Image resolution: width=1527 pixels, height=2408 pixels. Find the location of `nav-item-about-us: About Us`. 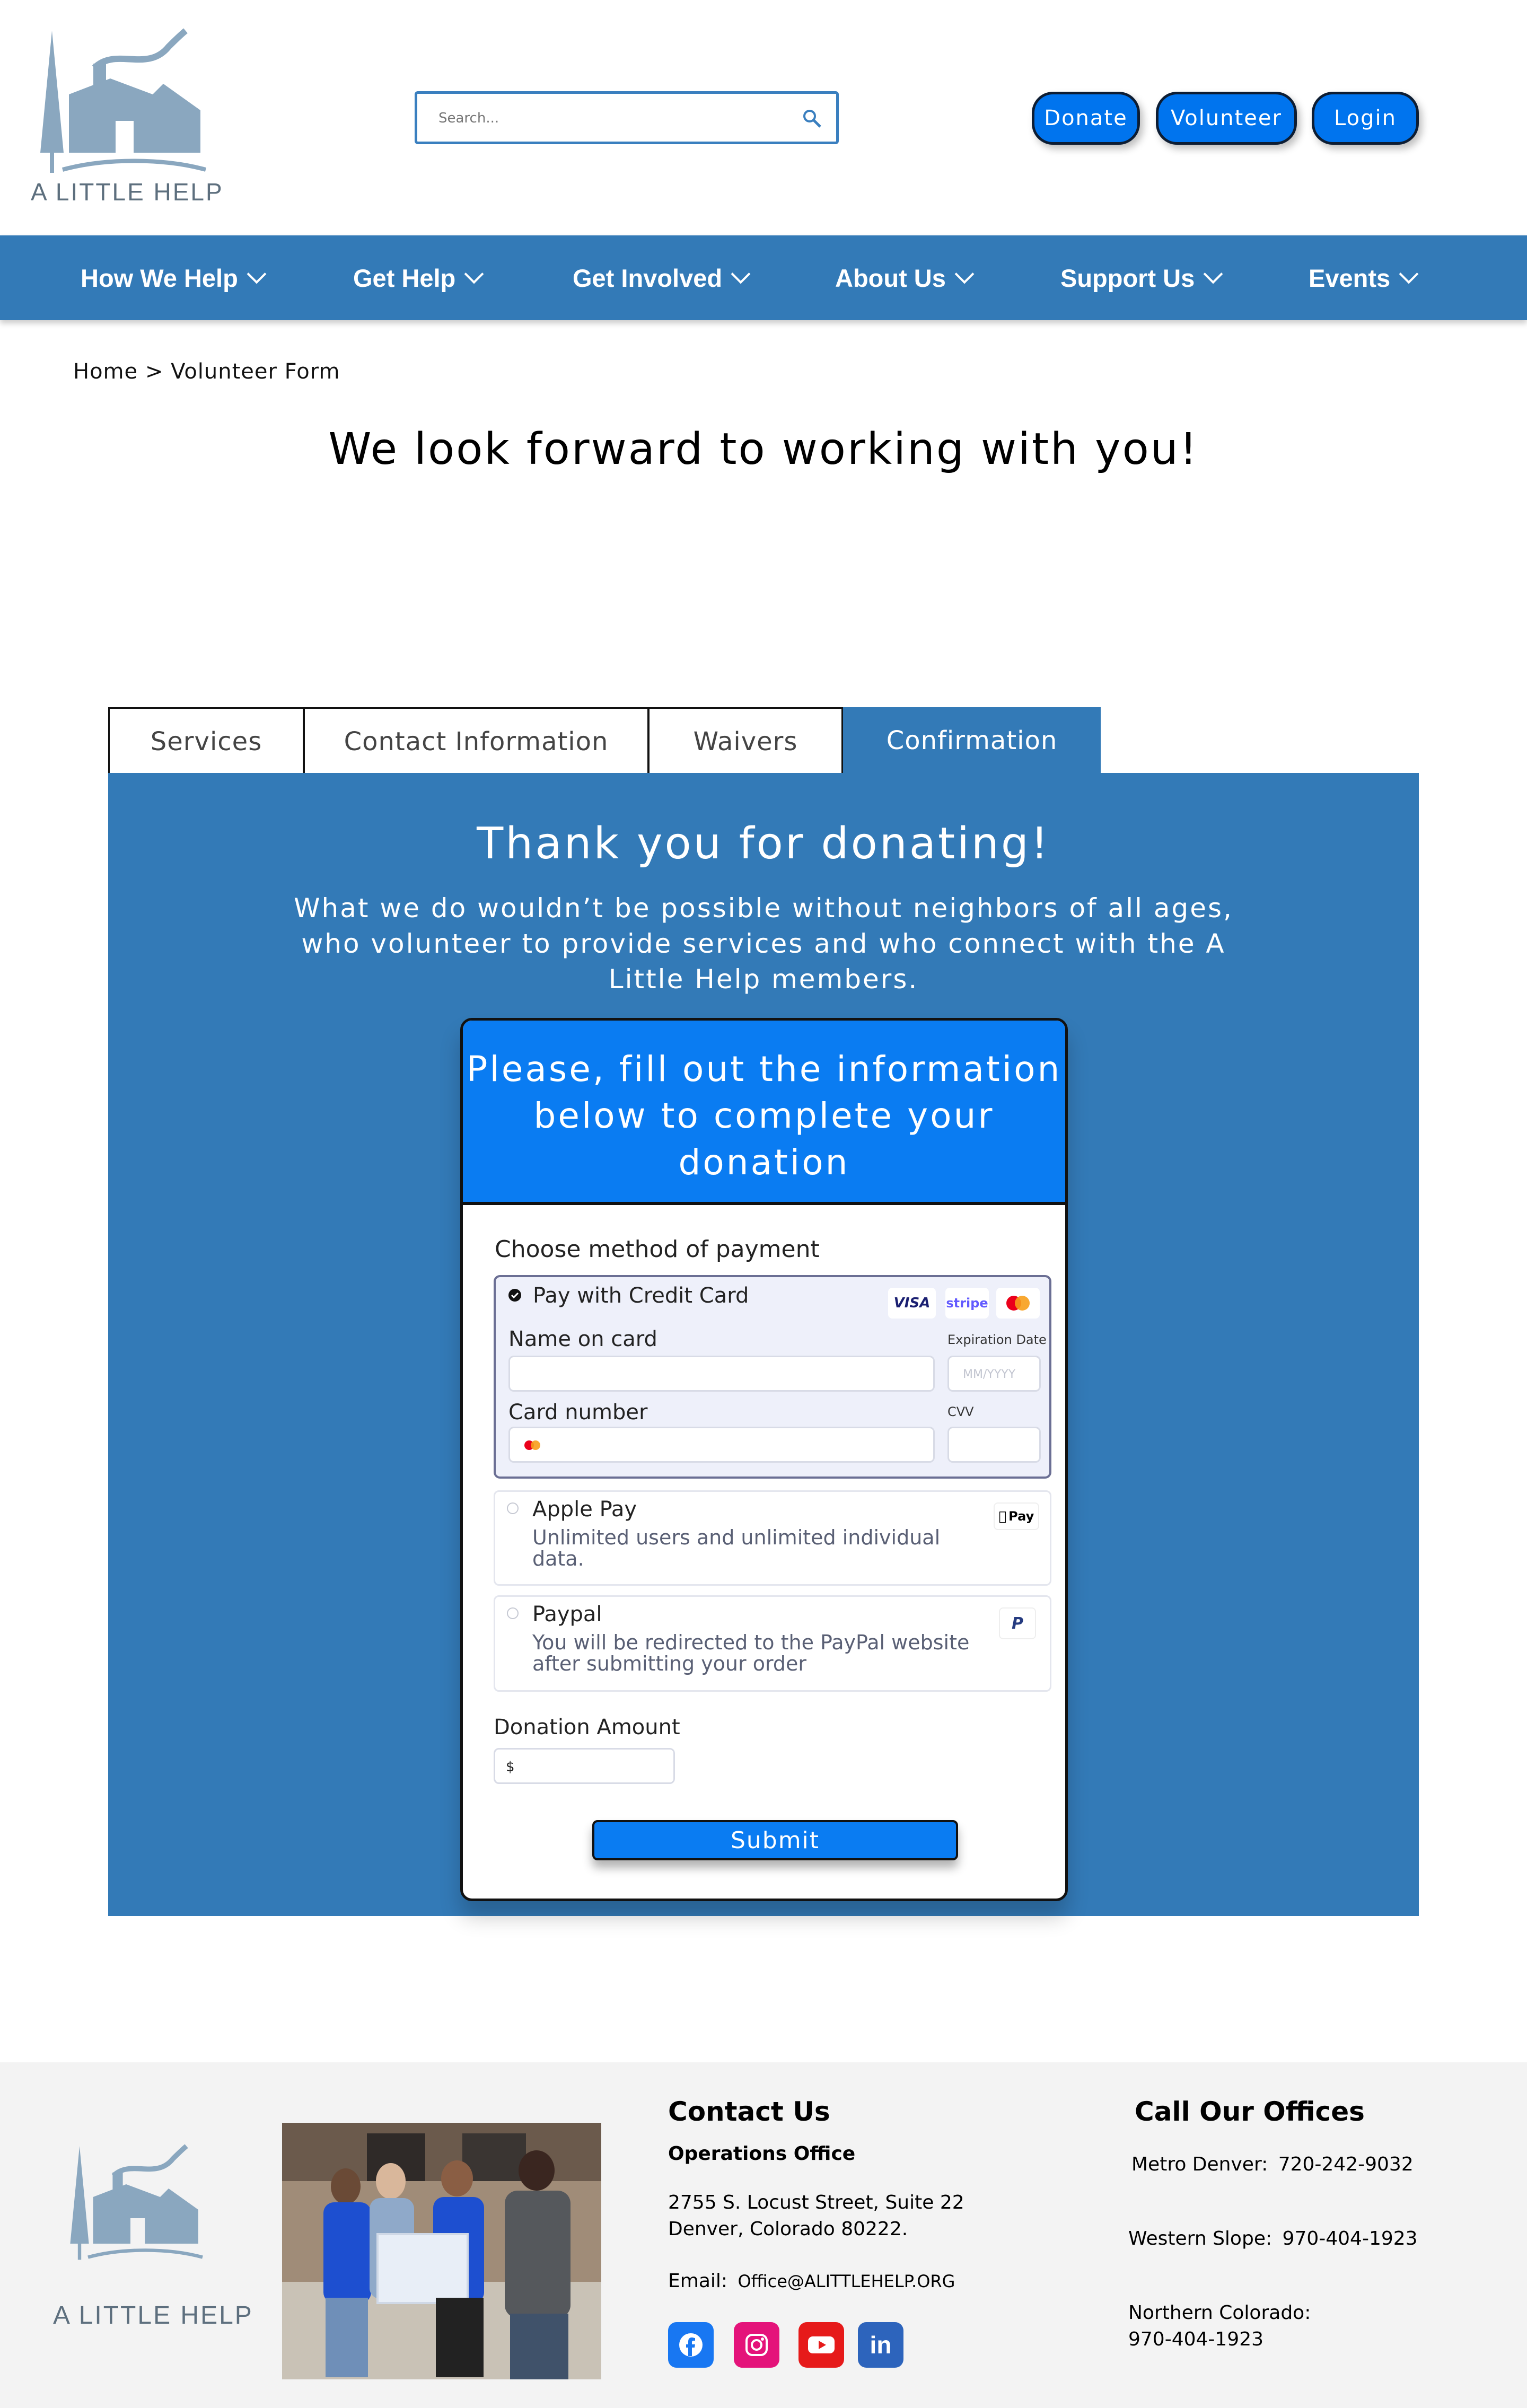

nav-item-about-us: About Us is located at coordinates (905, 277).